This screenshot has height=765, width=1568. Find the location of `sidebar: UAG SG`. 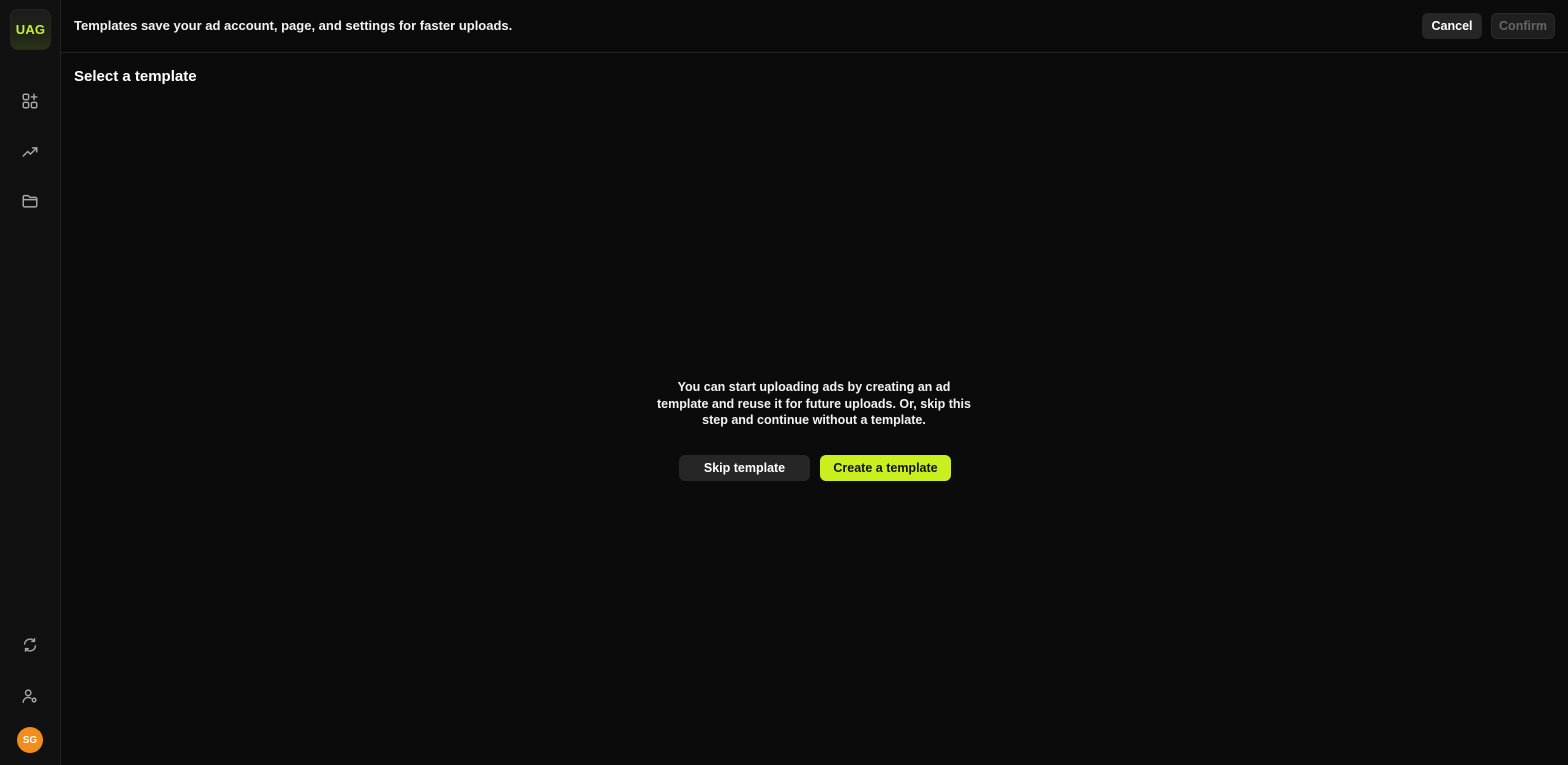

sidebar: UAG SG is located at coordinates (30, 382).